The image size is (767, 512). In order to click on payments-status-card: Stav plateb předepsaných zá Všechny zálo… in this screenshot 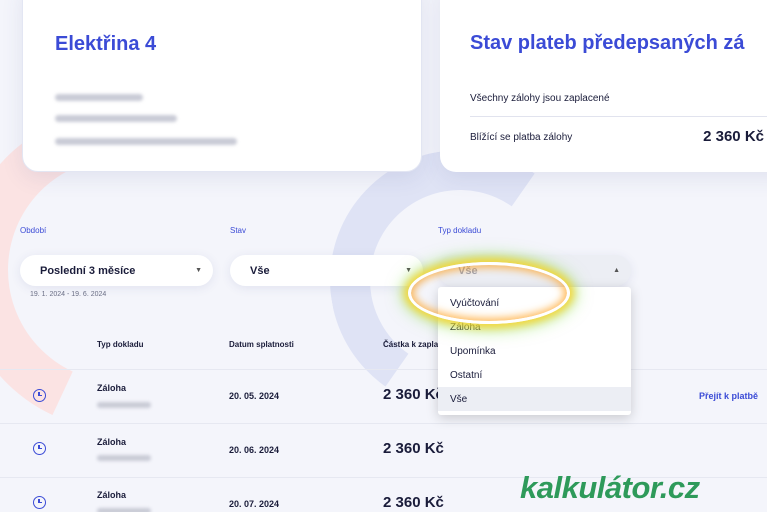, I will do `click(603, 86)`.